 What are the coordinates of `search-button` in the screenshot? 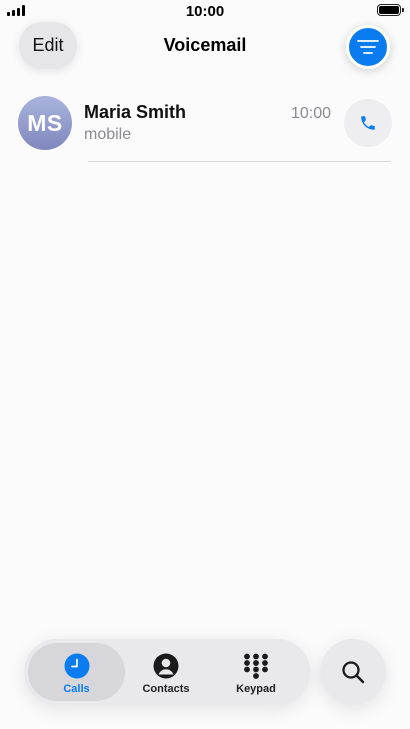 It's located at (353, 672).